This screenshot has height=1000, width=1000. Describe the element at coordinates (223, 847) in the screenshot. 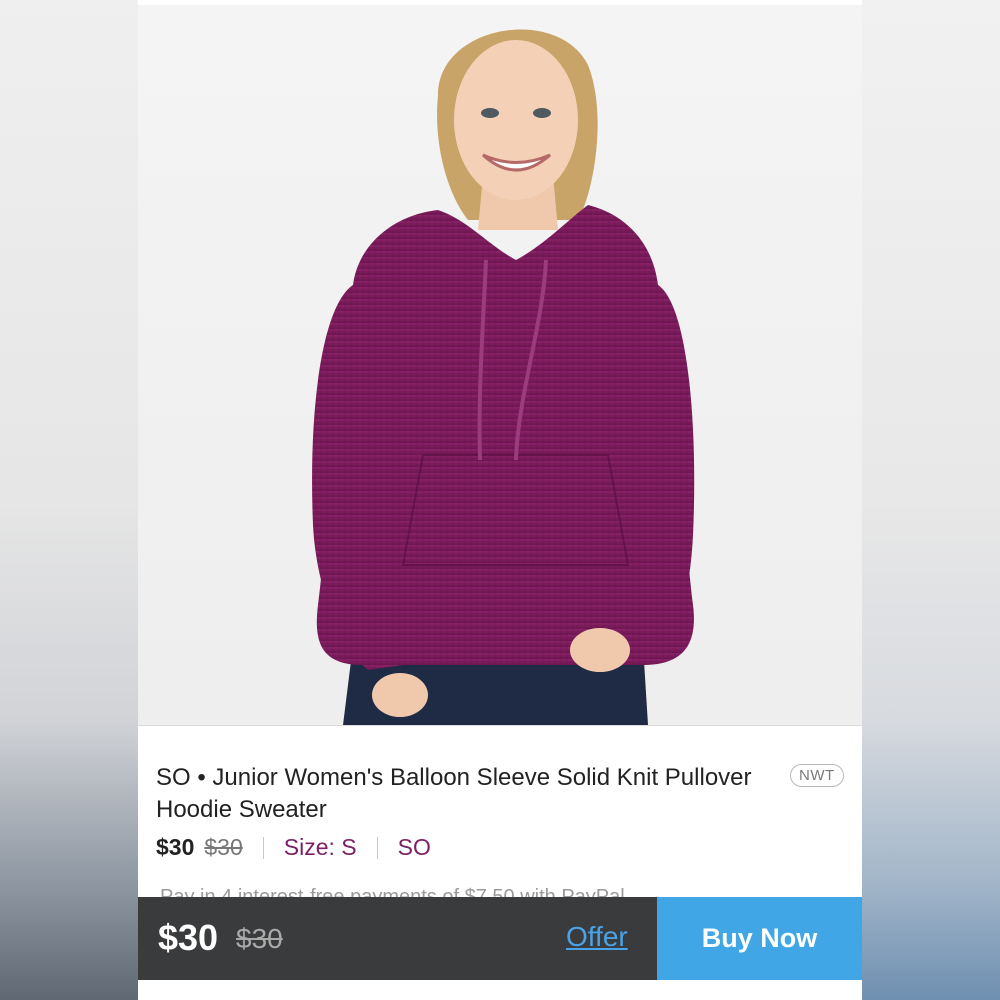

I see `listing-original-price: $30` at that location.